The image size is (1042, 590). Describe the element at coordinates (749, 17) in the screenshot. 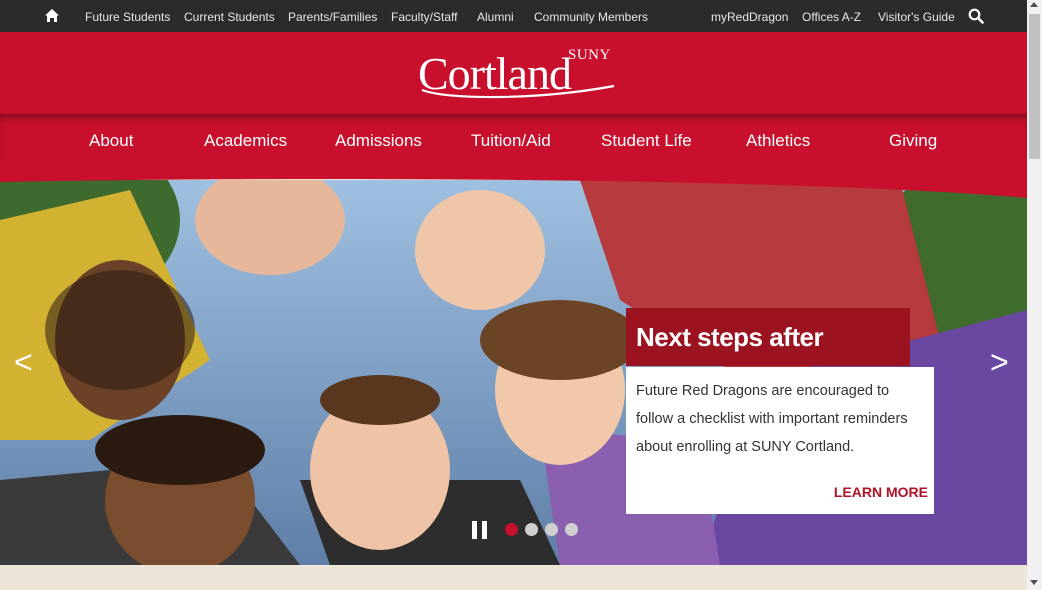

I see `link-myreddragon: myRedDragon` at that location.